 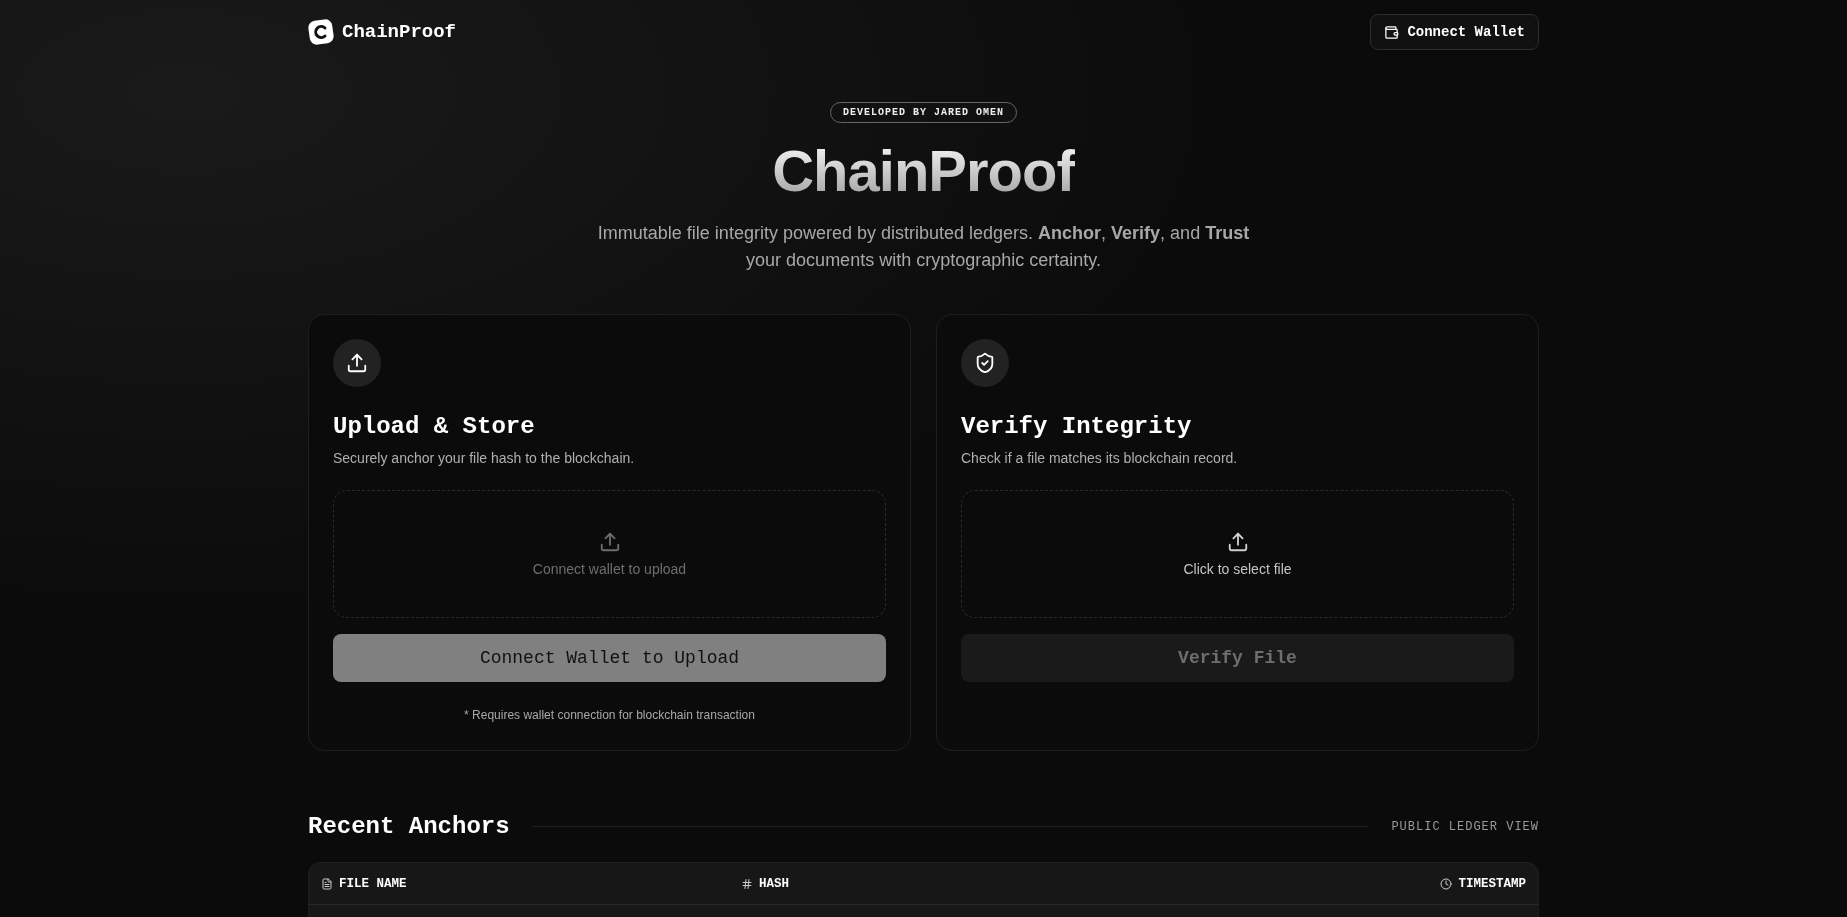 What do you see at coordinates (1237, 554) in the screenshot?
I see `file-drop-zone: Click to select file` at bounding box center [1237, 554].